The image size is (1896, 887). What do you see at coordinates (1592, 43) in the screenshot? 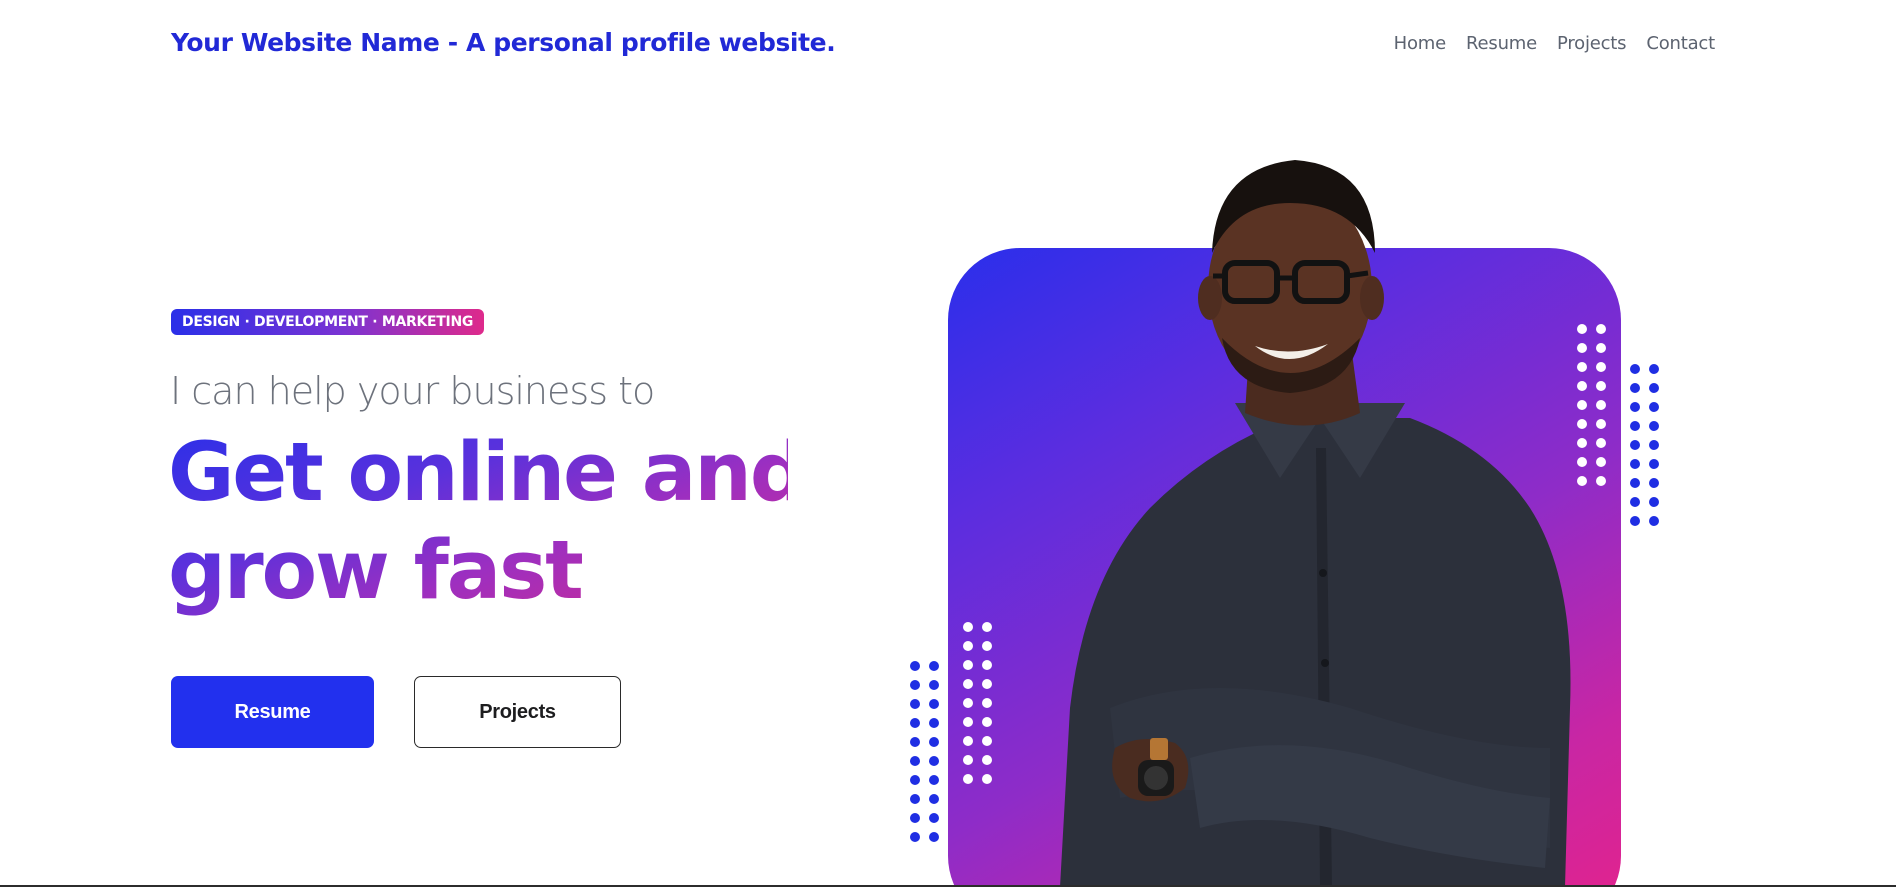
I see `nav-projects-link: Projects` at bounding box center [1592, 43].